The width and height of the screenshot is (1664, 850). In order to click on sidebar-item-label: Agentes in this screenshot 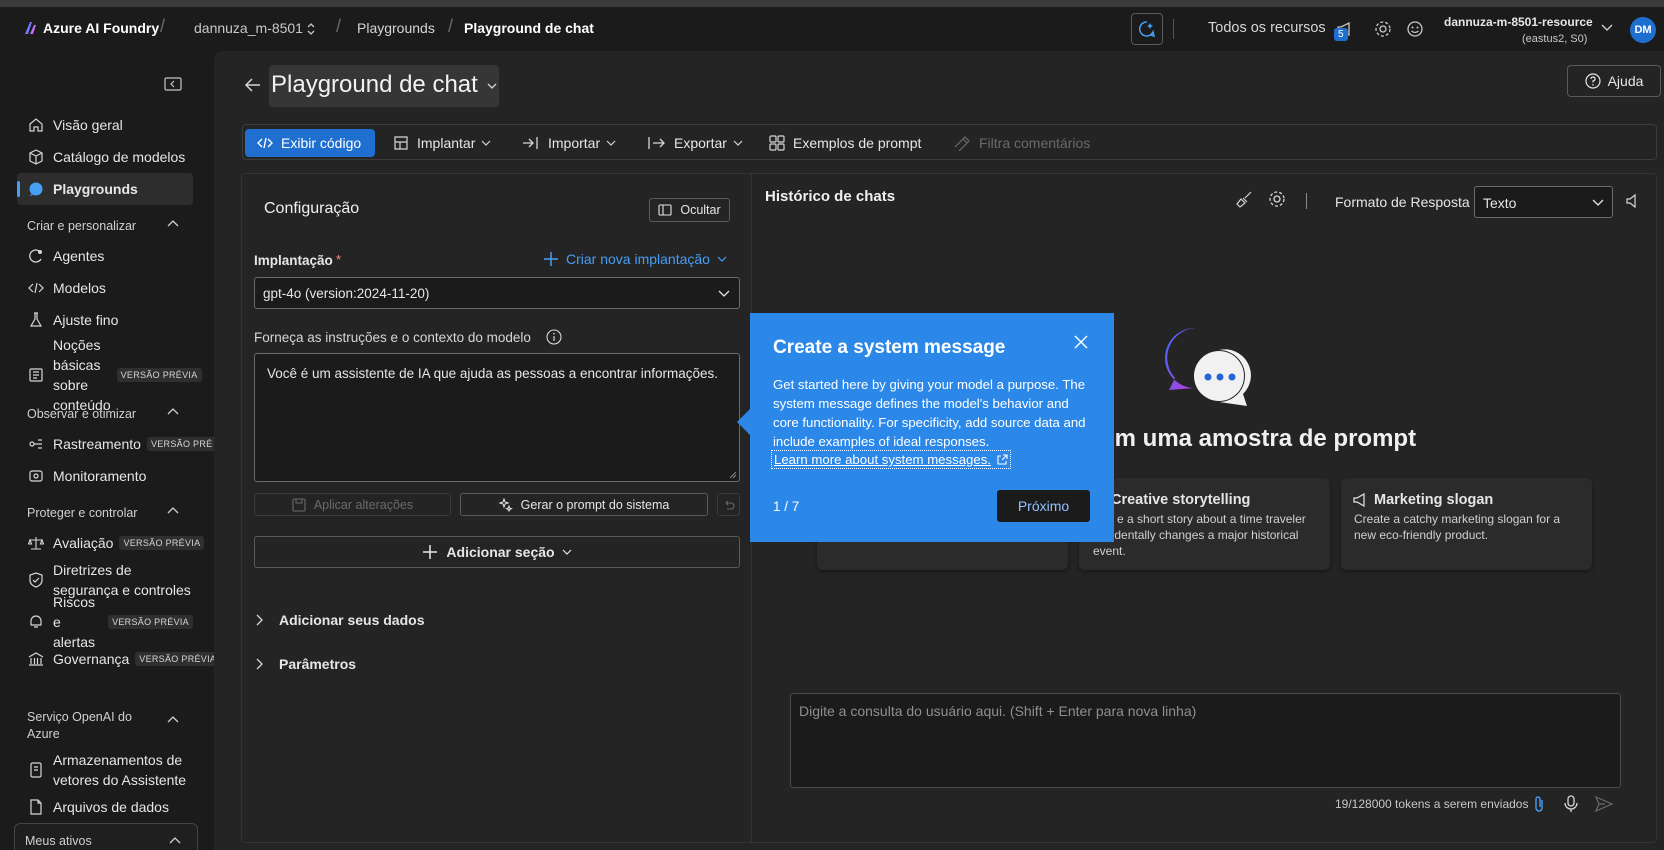, I will do `click(79, 256)`.